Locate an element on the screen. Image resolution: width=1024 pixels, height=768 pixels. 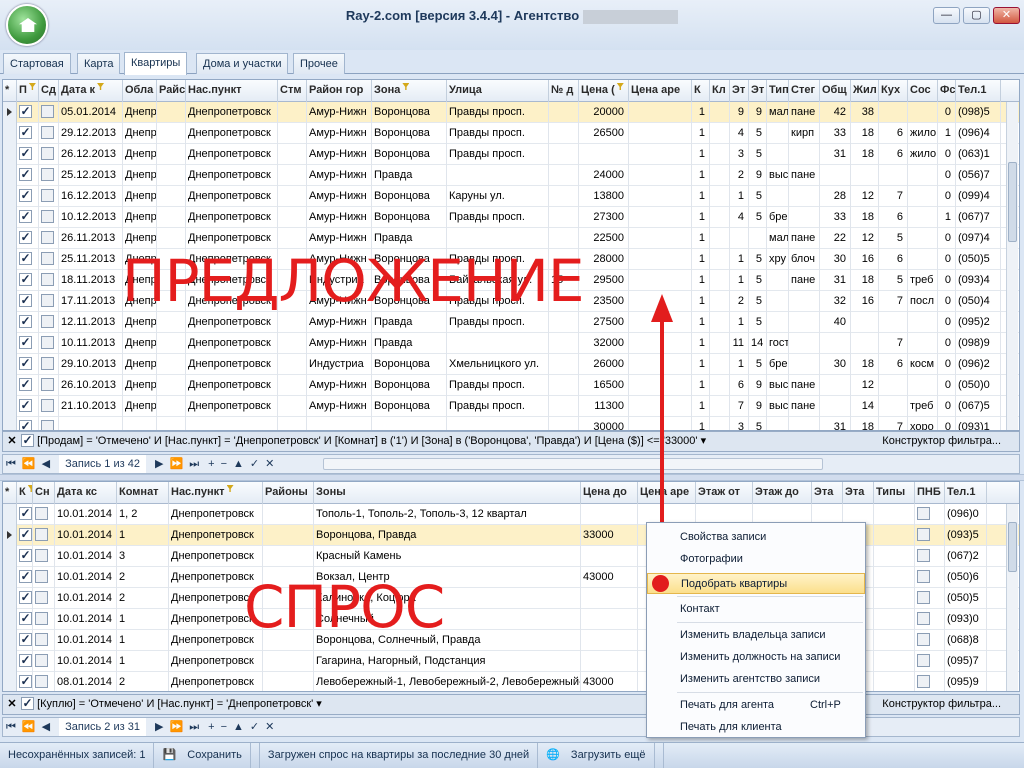
cell: 30 is located at coordinates (835, 259).